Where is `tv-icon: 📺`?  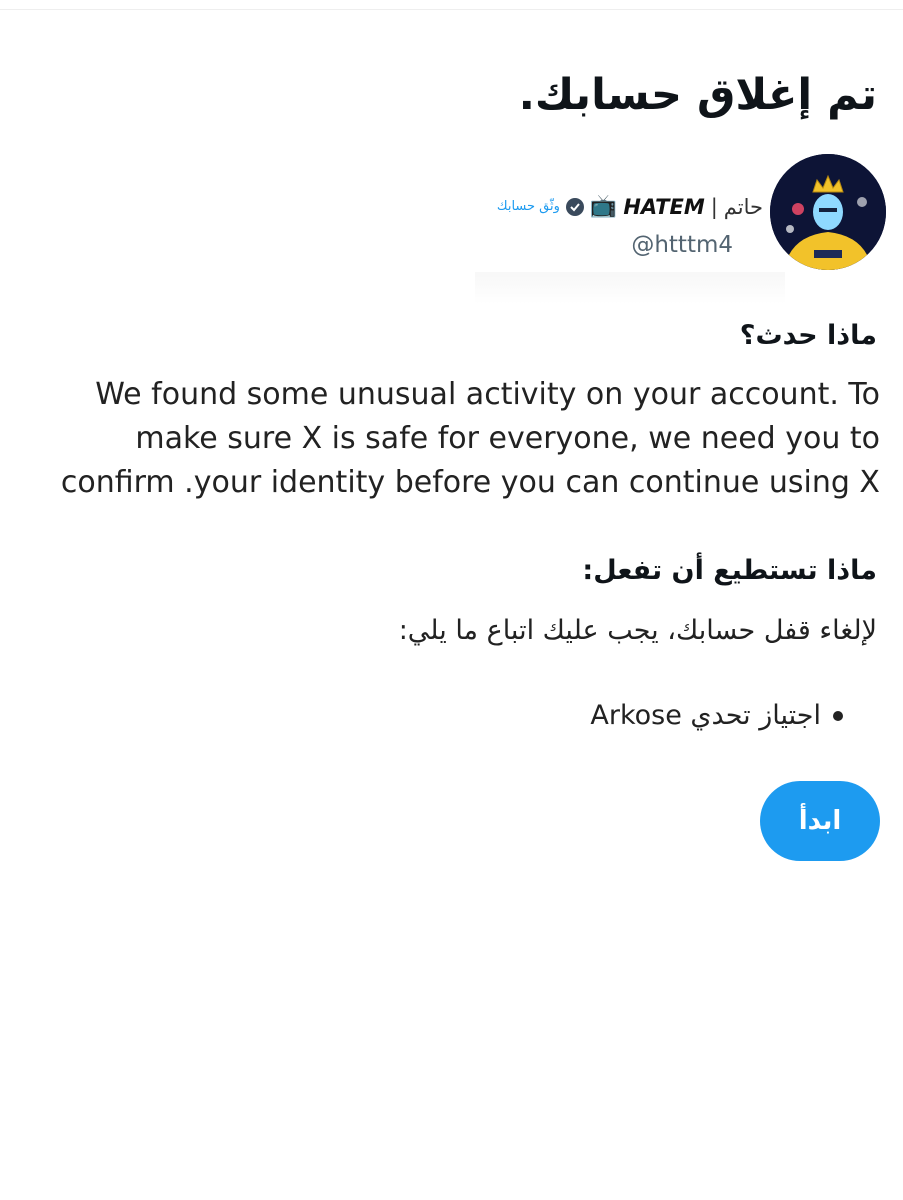
tv-icon: 📺 is located at coordinates (603, 206).